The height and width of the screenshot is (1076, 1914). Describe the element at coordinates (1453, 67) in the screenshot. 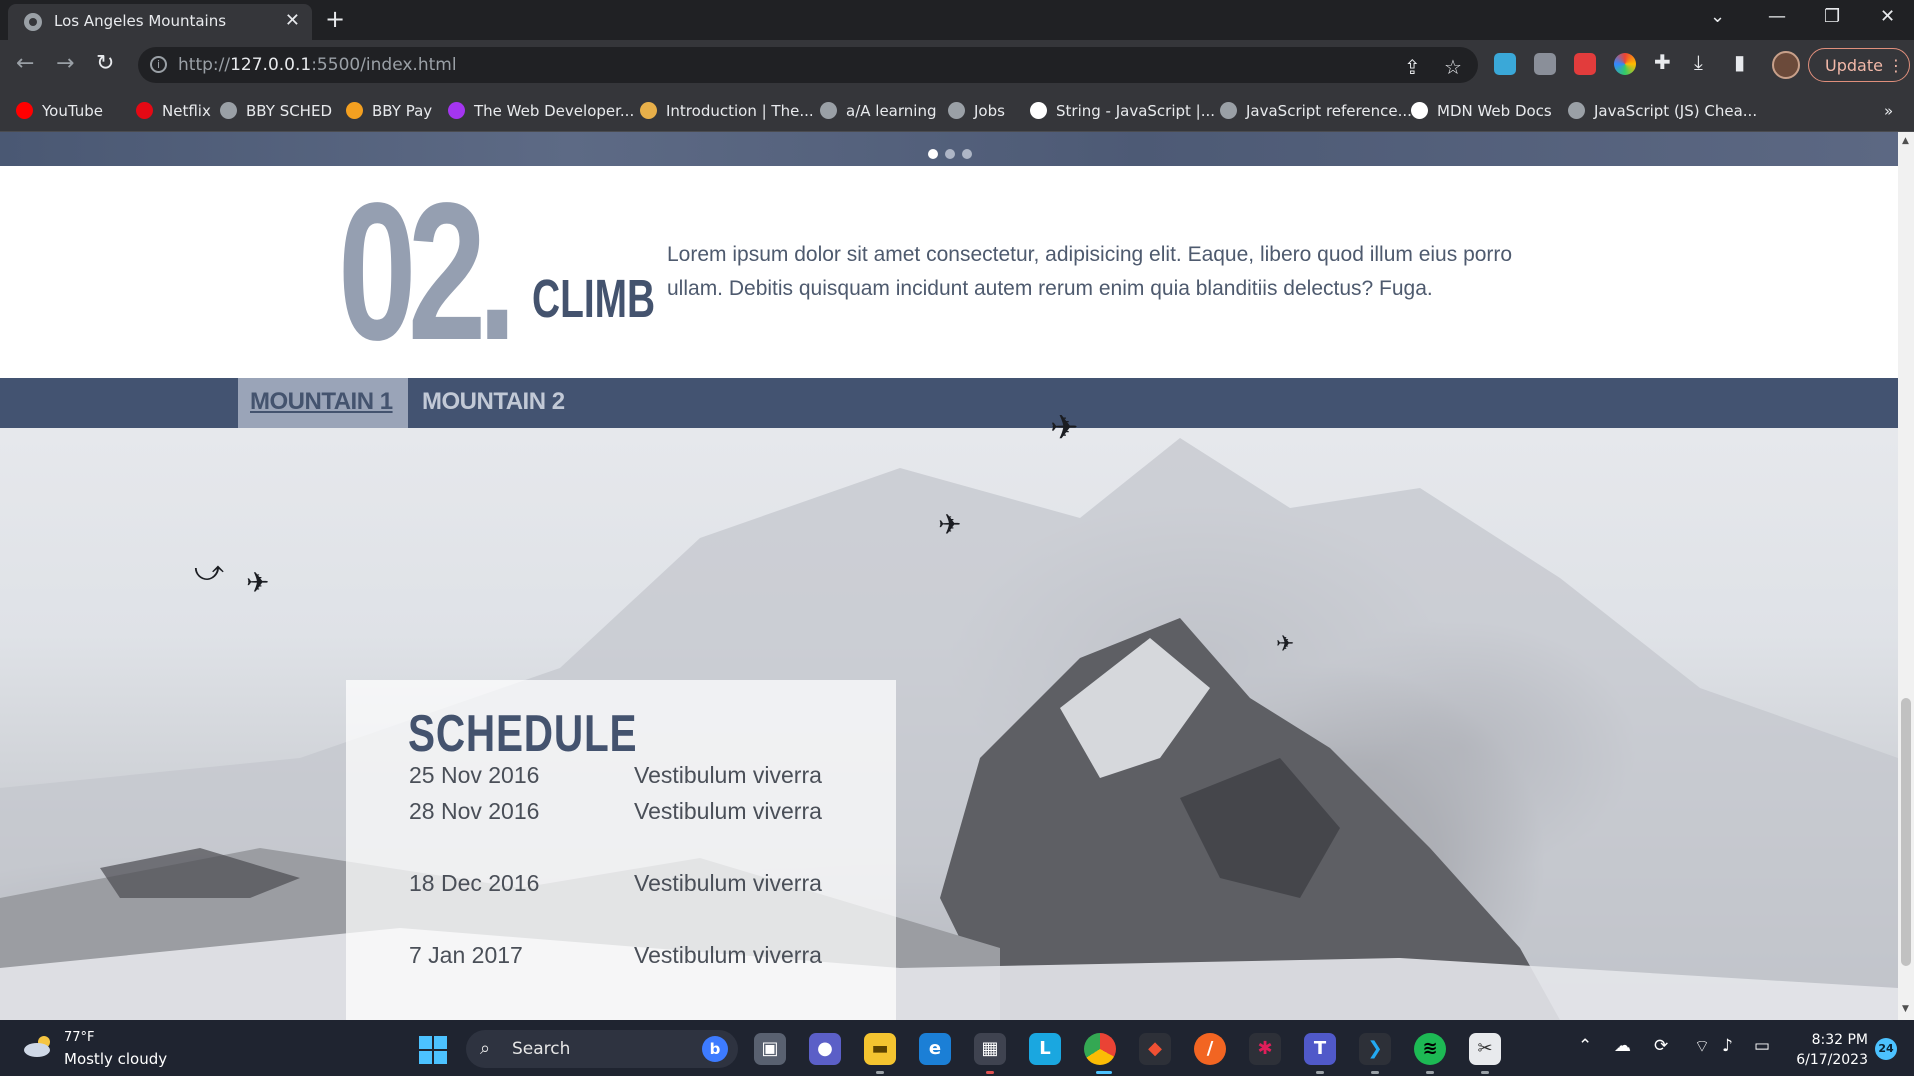

I see `bookmark-star-icon: ☆` at that location.